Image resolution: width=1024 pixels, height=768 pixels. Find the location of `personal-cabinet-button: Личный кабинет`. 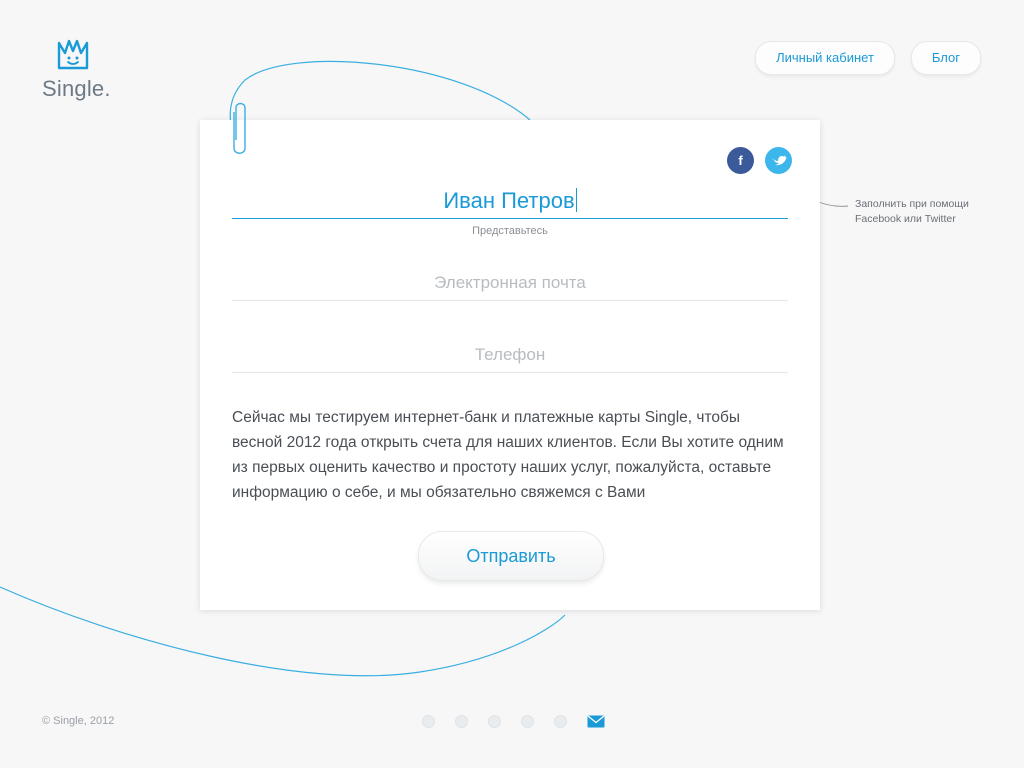

personal-cabinet-button: Личный кабинет is located at coordinates (825, 58).